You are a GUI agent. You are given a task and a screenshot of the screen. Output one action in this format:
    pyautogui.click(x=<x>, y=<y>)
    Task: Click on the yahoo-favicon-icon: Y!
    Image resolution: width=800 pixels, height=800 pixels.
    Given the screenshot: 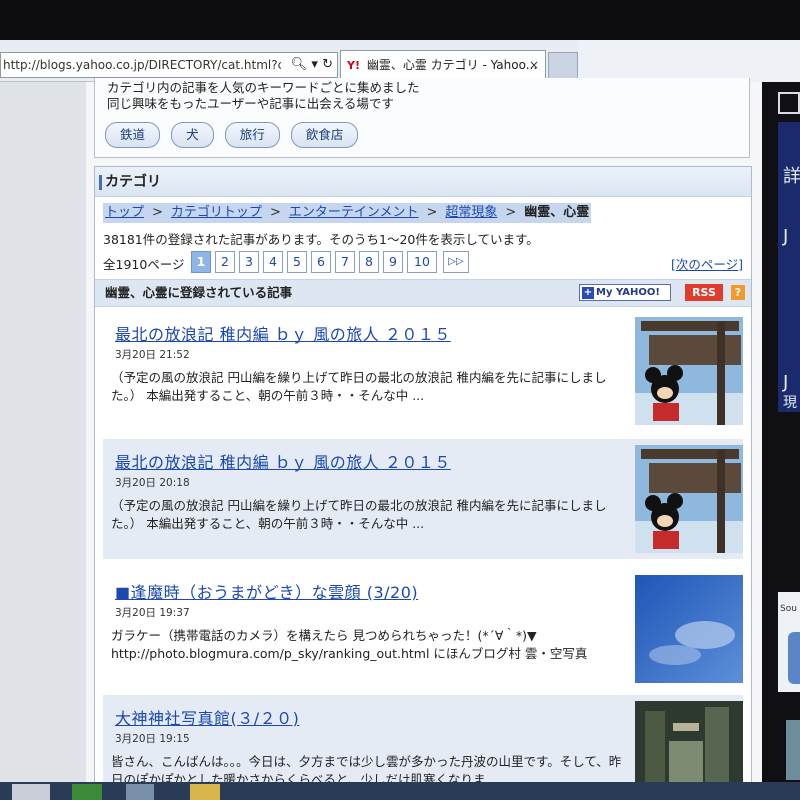 What is the action you would take?
    pyautogui.click(x=353, y=65)
    